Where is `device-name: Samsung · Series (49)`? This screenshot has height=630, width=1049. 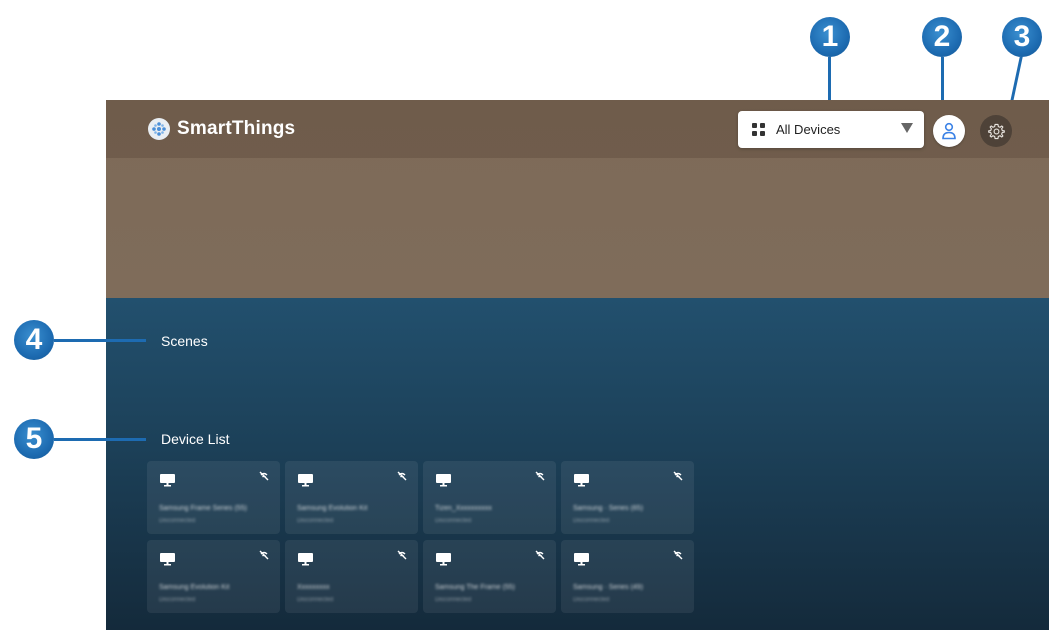
device-name: Samsung · Series (49) is located at coordinates (608, 587).